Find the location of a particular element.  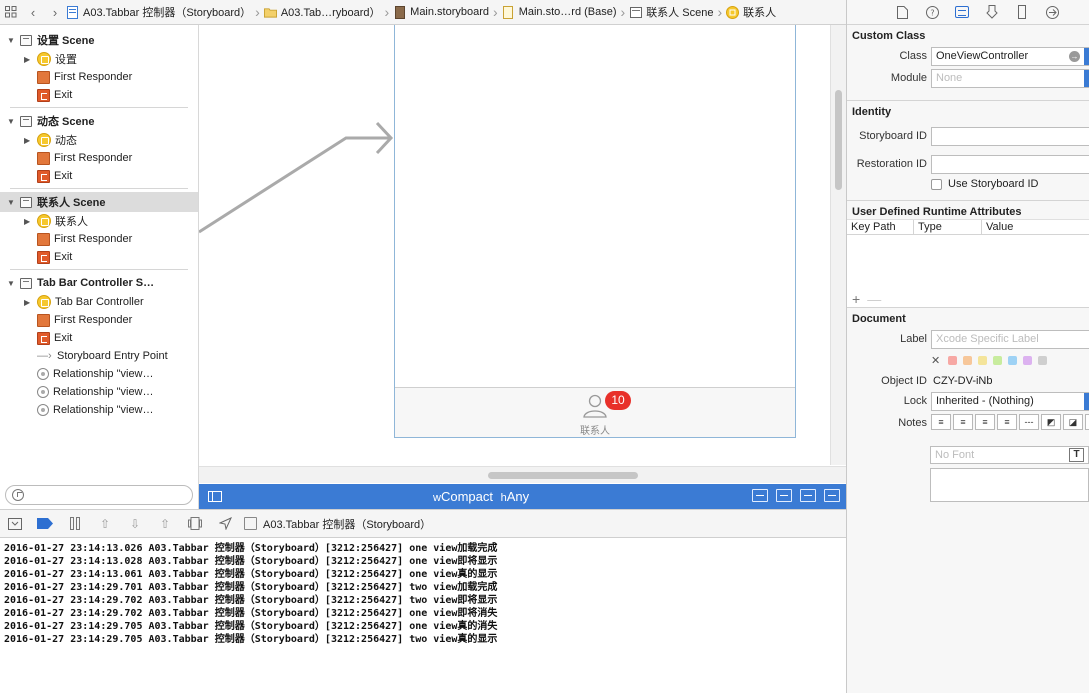

outline-item-view-controller: ▶ 联系人 is located at coordinates (99, 221).